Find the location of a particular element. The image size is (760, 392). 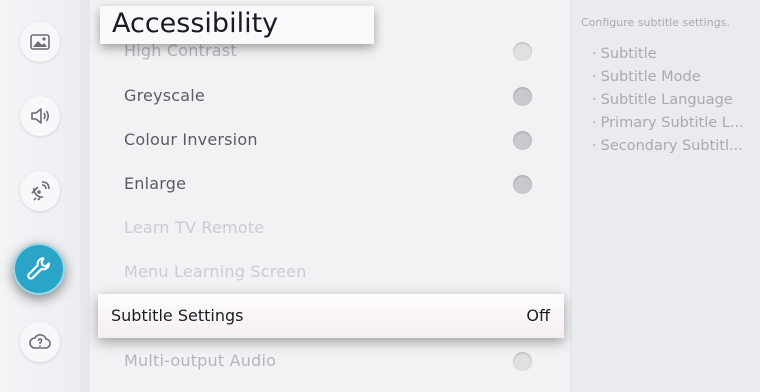

menu-item-colour-inversion: Colour Inversion is located at coordinates (326, 140).